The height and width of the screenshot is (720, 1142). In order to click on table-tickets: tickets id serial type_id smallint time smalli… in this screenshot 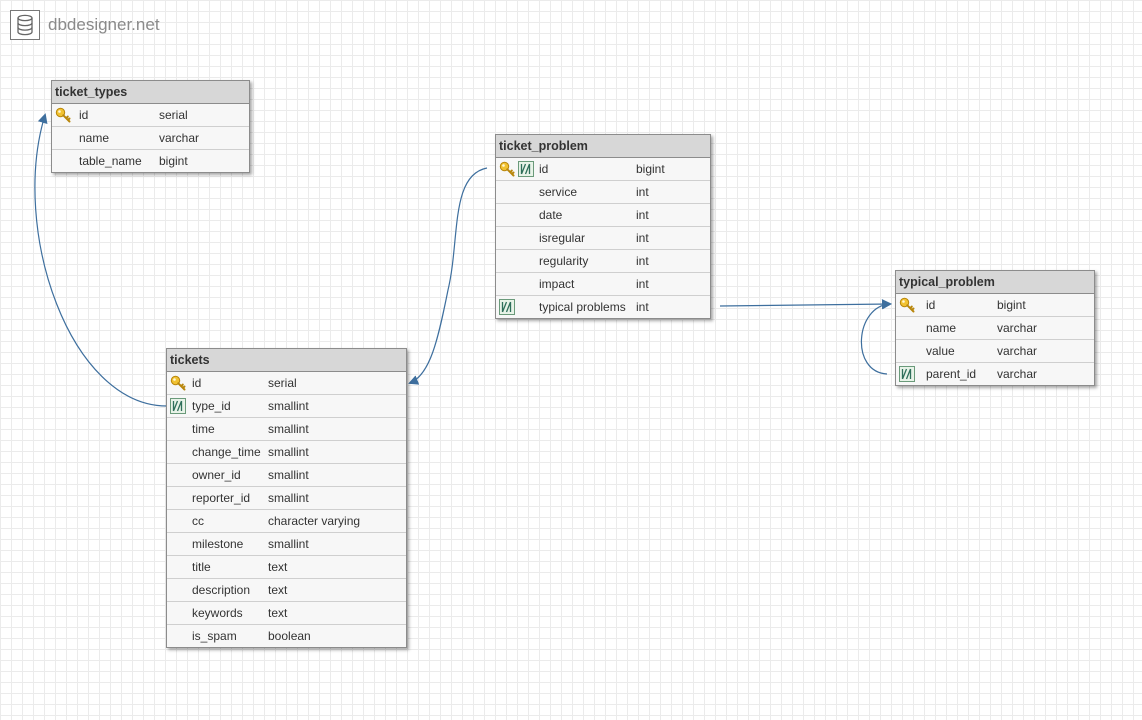, I will do `click(286, 498)`.